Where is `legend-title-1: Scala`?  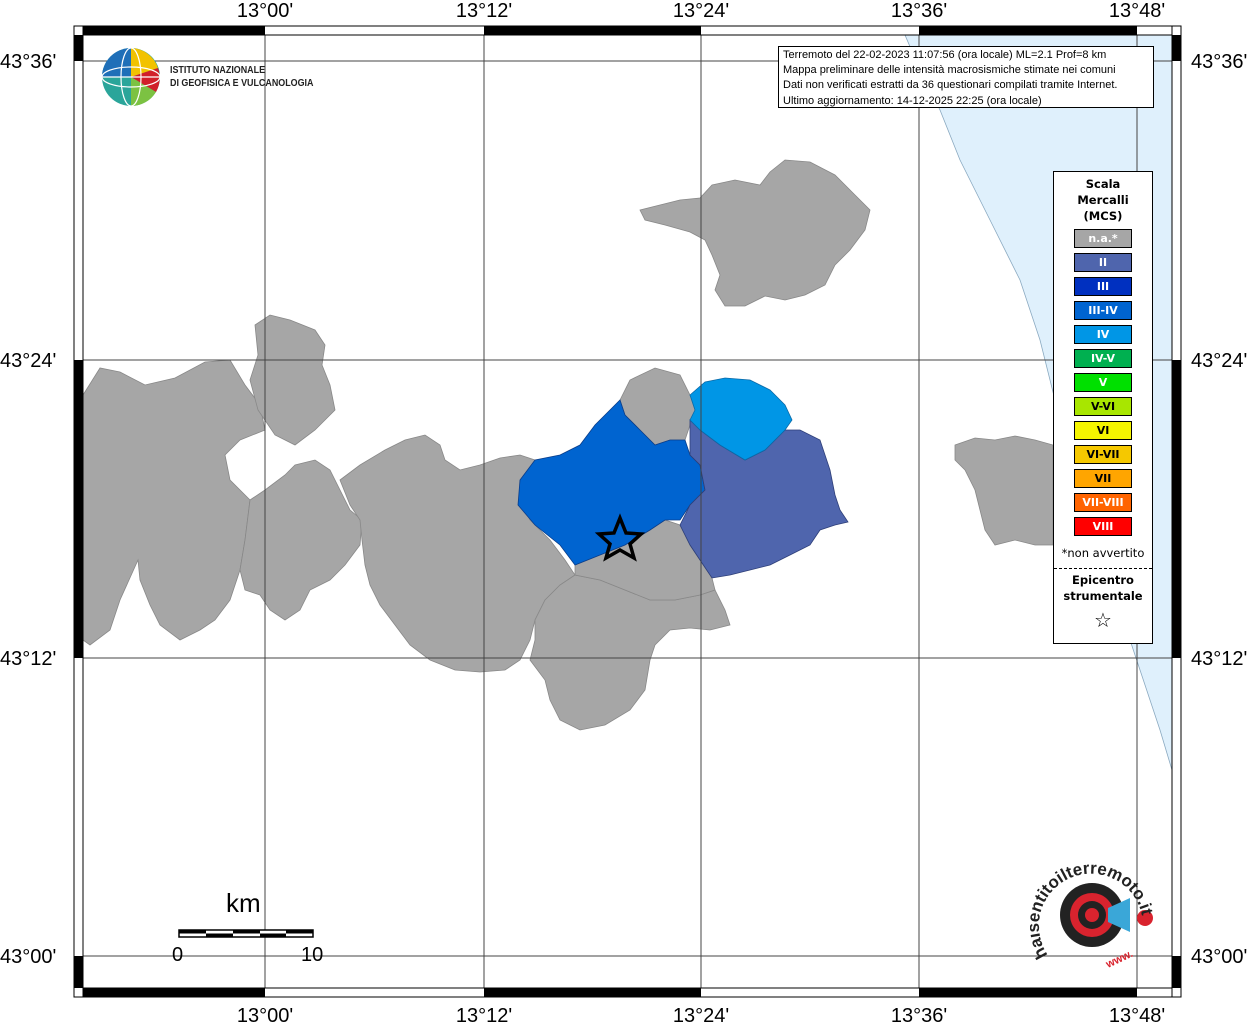
legend-title-1: Scala is located at coordinates (1103, 184).